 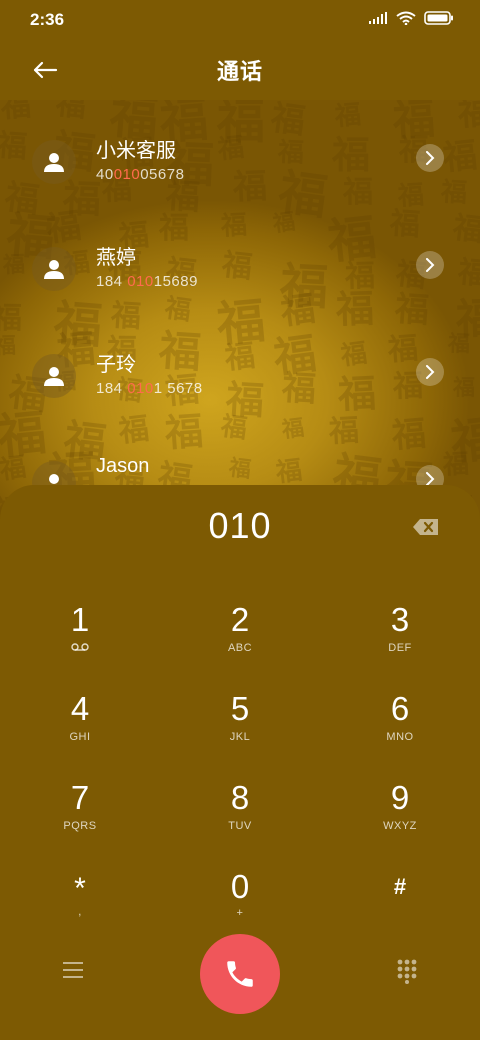 What do you see at coordinates (80, 797) in the screenshot?
I see `key-digit: 7` at bounding box center [80, 797].